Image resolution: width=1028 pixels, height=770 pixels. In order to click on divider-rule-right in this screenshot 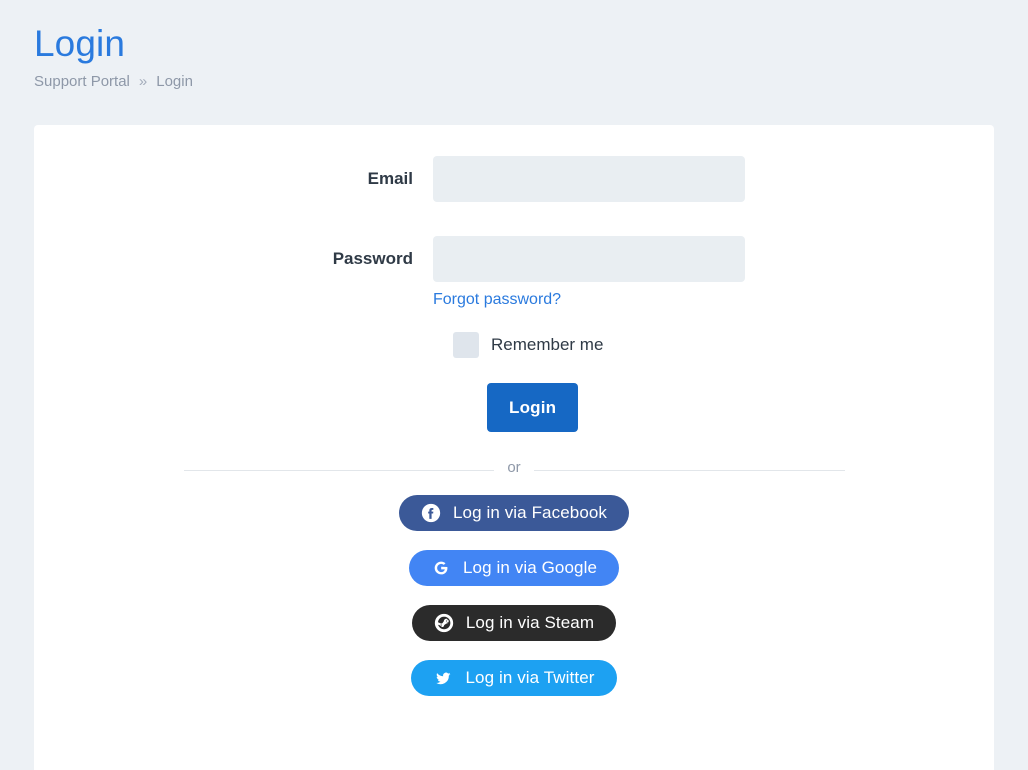, I will do `click(689, 470)`.